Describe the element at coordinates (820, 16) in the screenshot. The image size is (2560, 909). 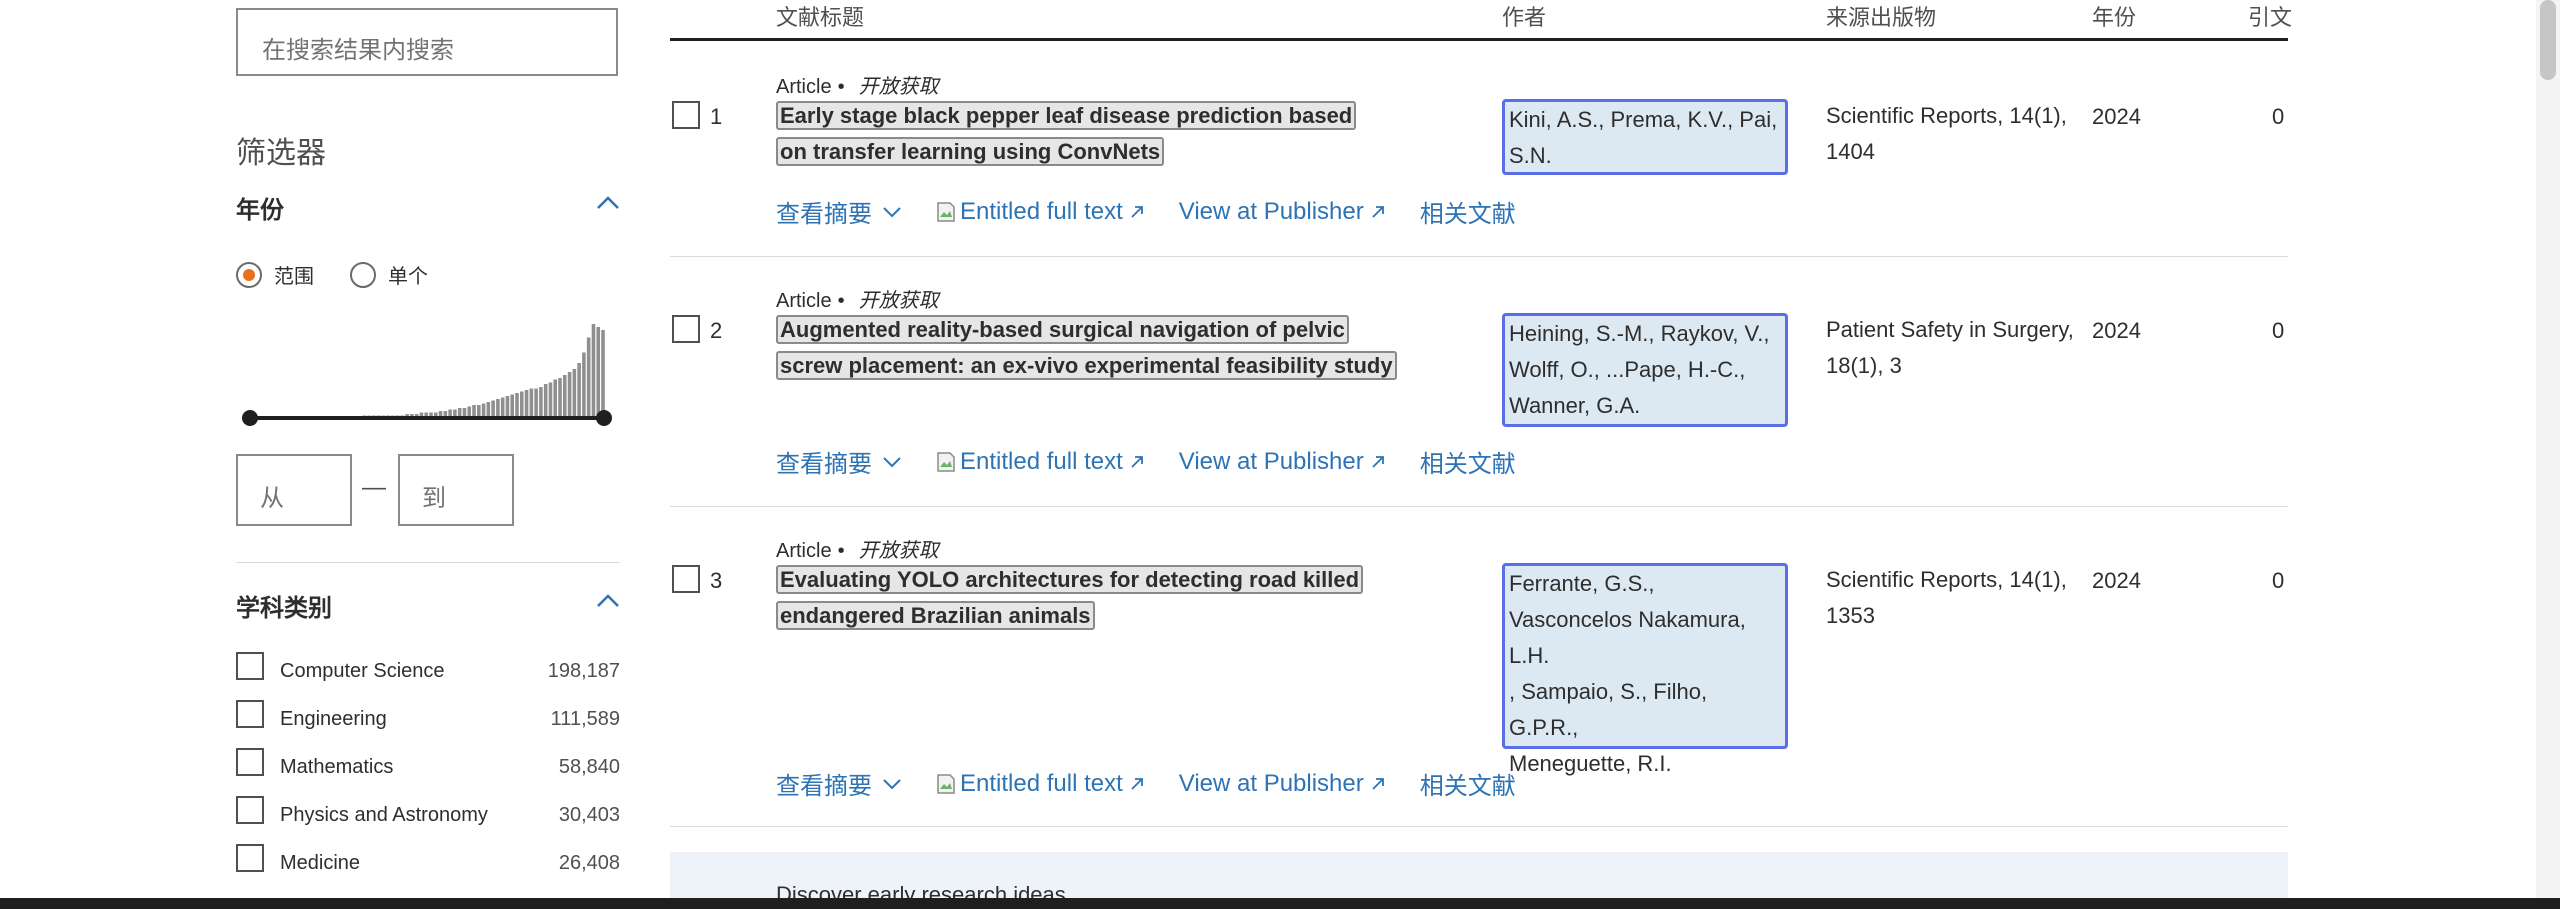
I see `column-header-title: 文献标题` at that location.